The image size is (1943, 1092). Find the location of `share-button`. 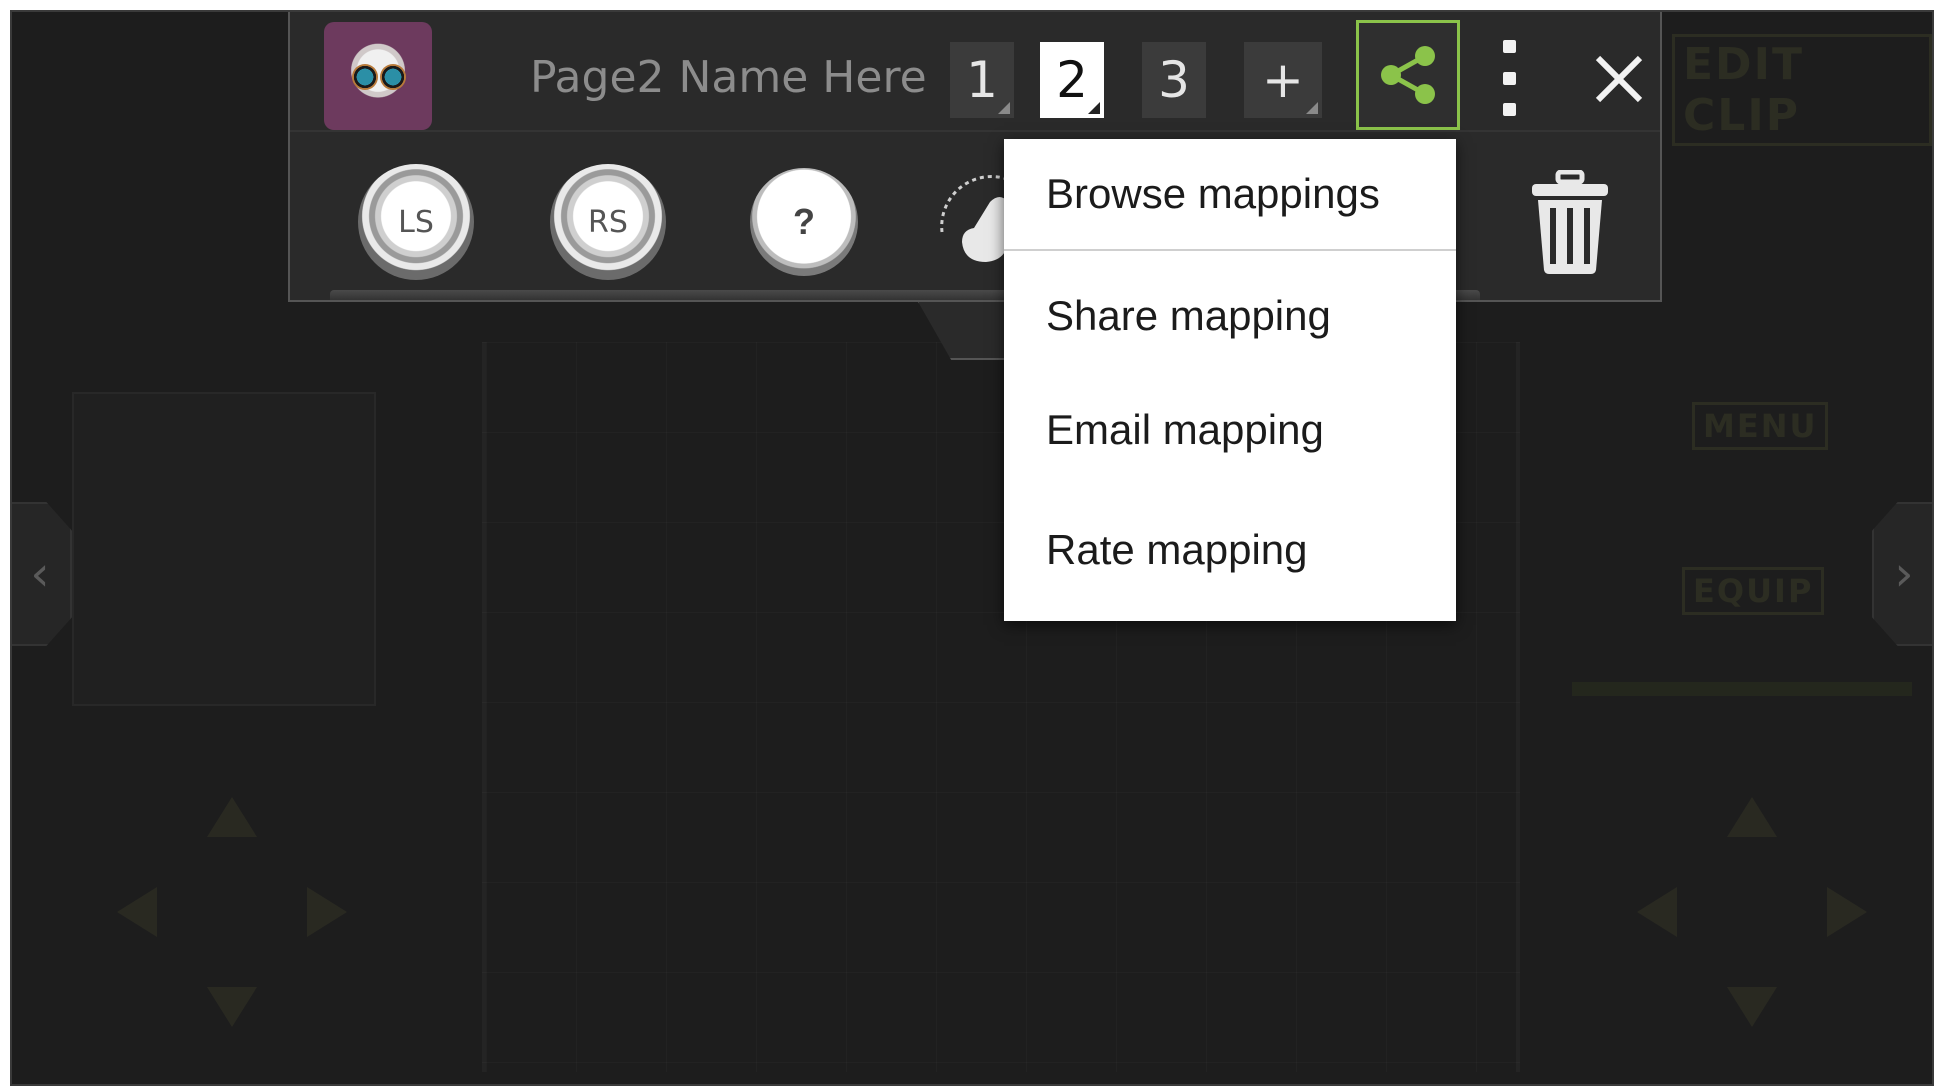

share-button is located at coordinates (1408, 75).